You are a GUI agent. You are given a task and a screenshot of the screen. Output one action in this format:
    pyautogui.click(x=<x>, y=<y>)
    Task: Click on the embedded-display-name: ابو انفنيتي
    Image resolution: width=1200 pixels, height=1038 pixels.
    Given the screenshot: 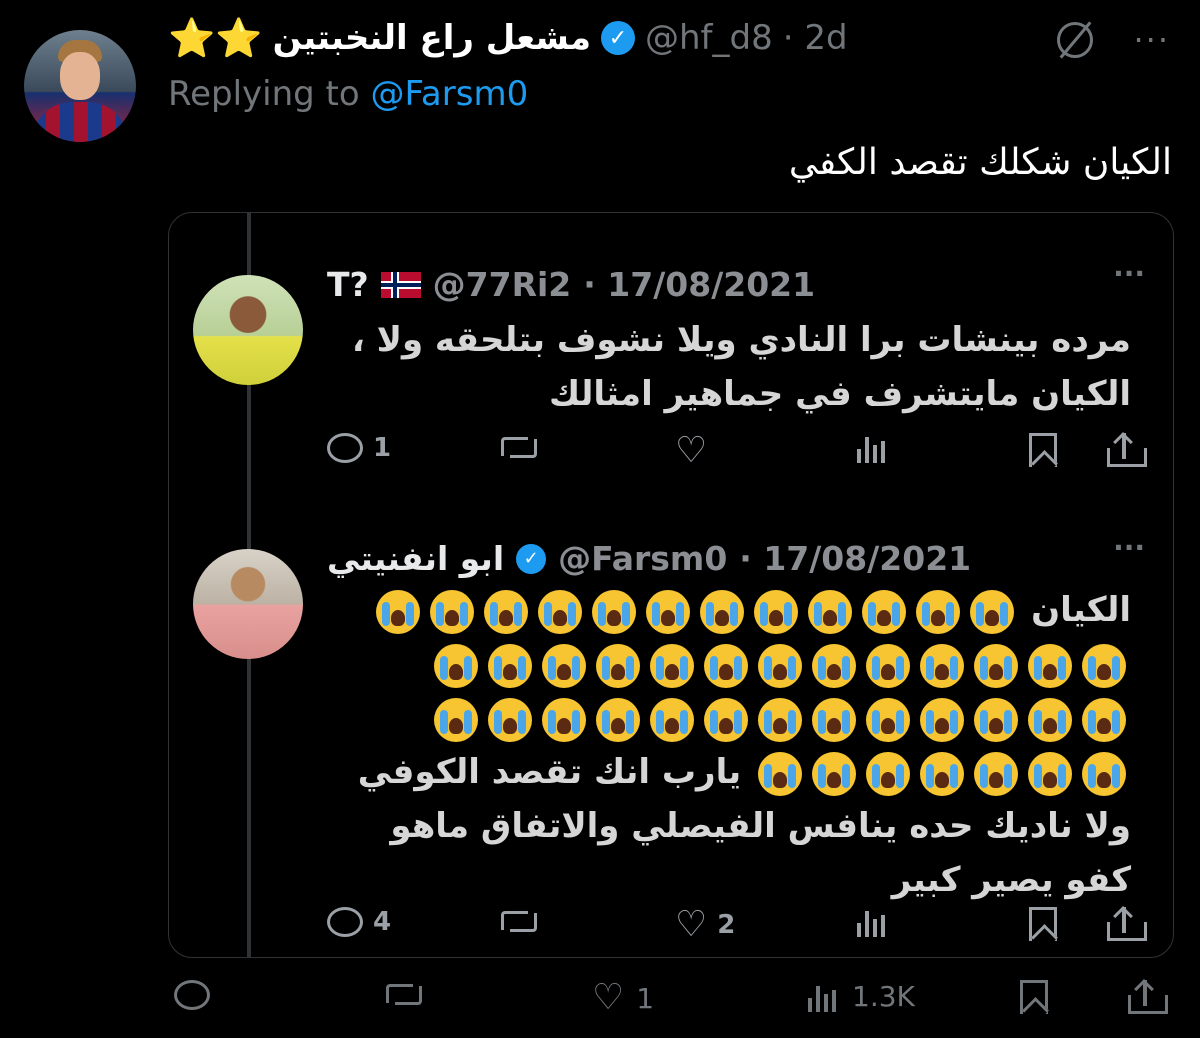 What is the action you would take?
    pyautogui.click(x=416, y=558)
    